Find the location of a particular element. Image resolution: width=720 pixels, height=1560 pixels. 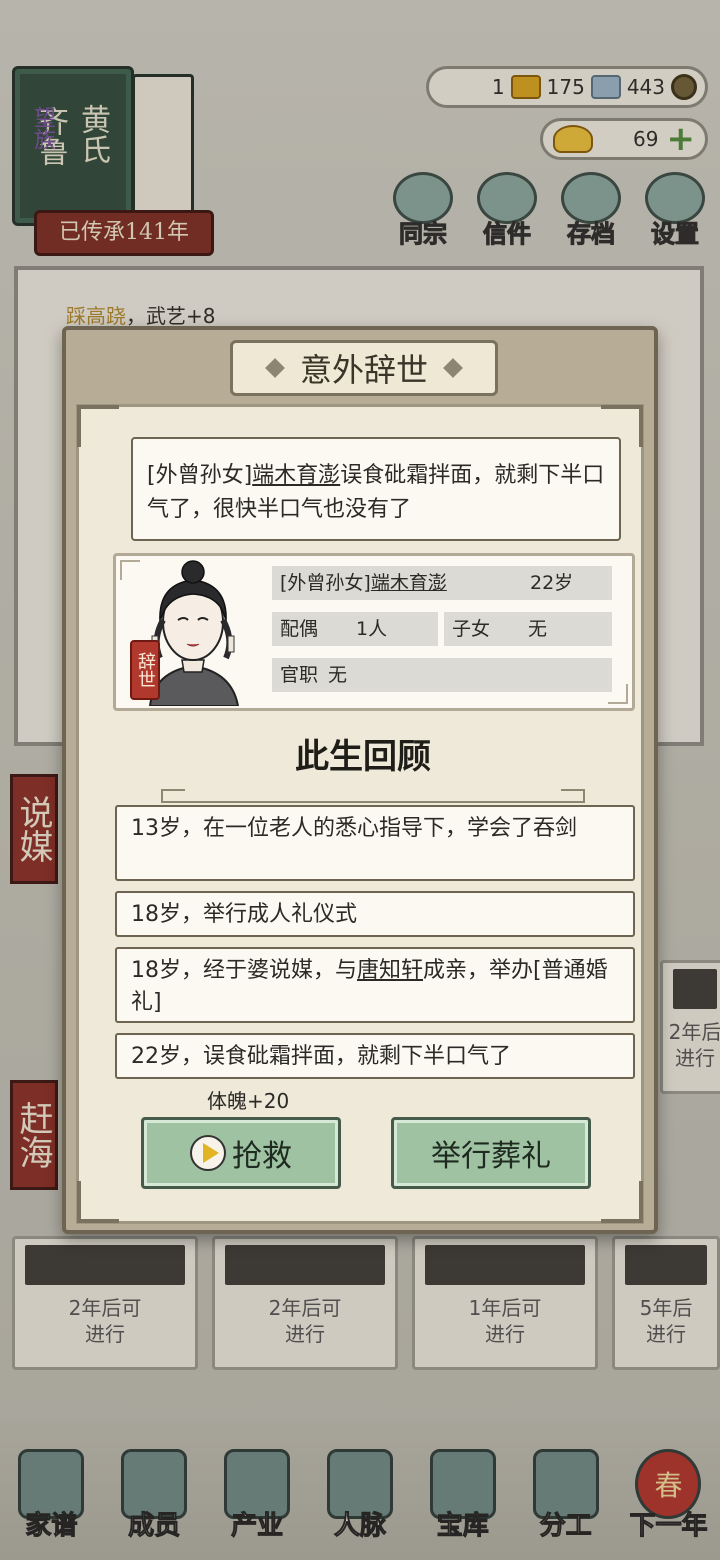

life-event-item: 13岁，在一位老人的悉心指导下，学会了吞剑 is located at coordinates (375, 843).